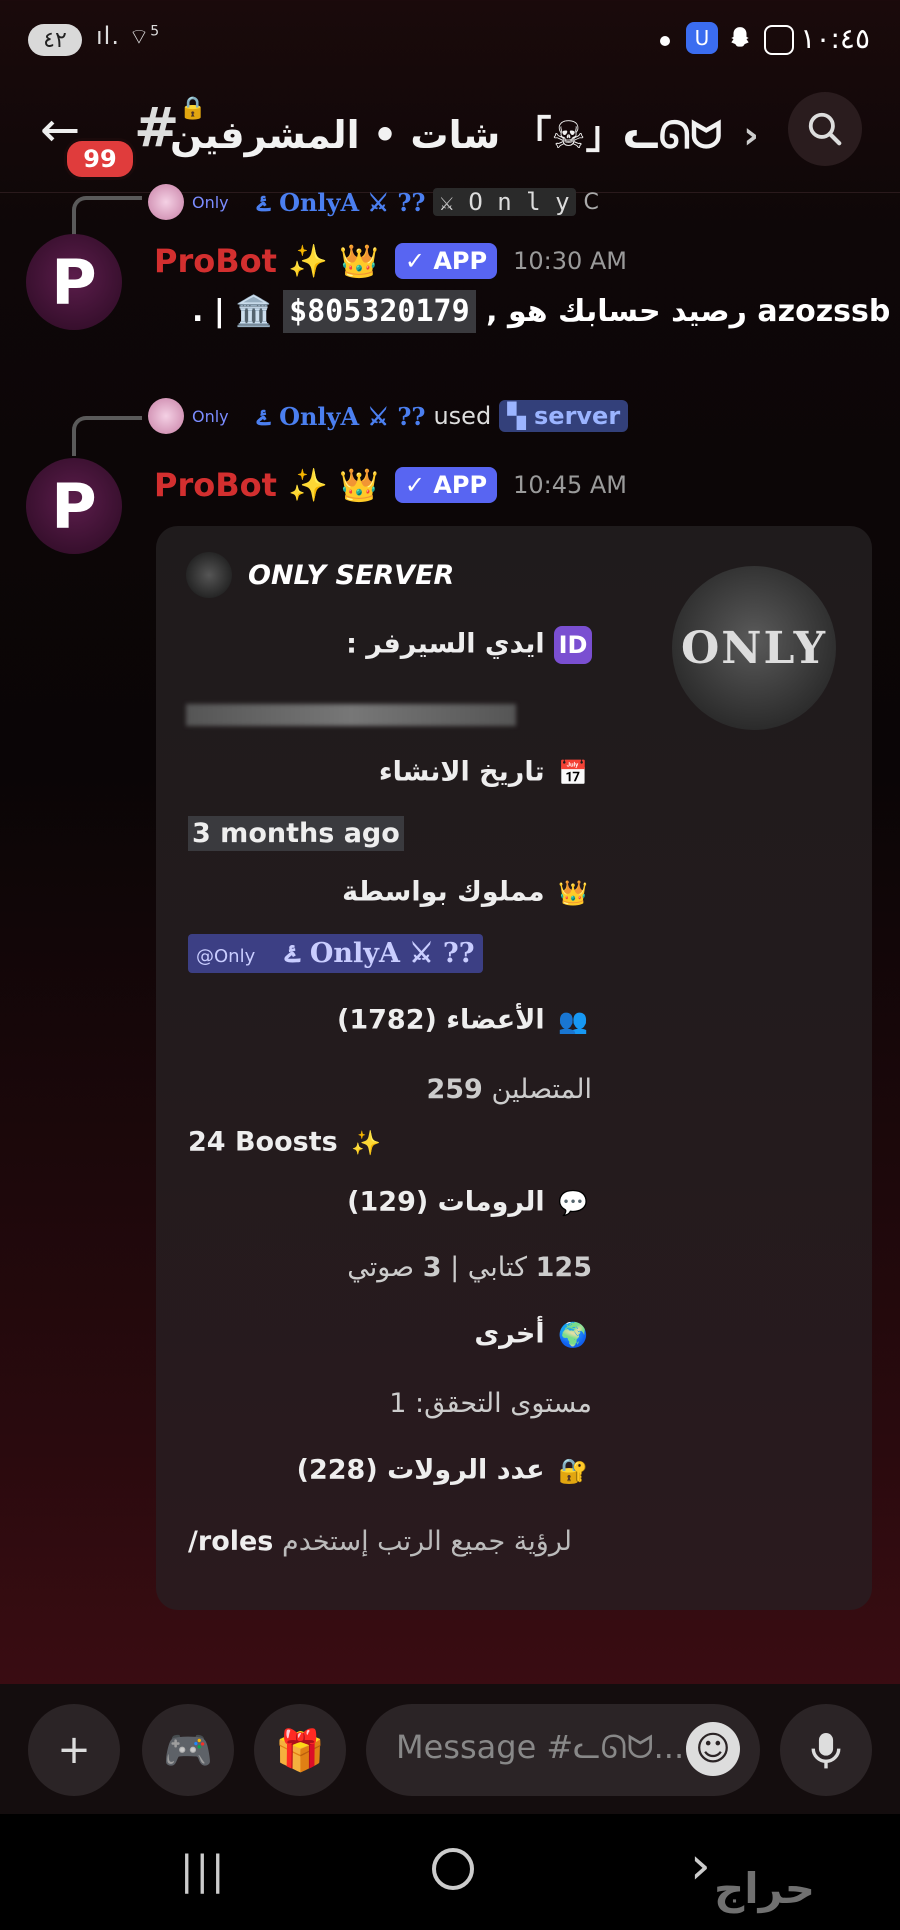 The height and width of the screenshot is (1930, 900). What do you see at coordinates (209, 575) in the screenshot?
I see `server-icon` at bounding box center [209, 575].